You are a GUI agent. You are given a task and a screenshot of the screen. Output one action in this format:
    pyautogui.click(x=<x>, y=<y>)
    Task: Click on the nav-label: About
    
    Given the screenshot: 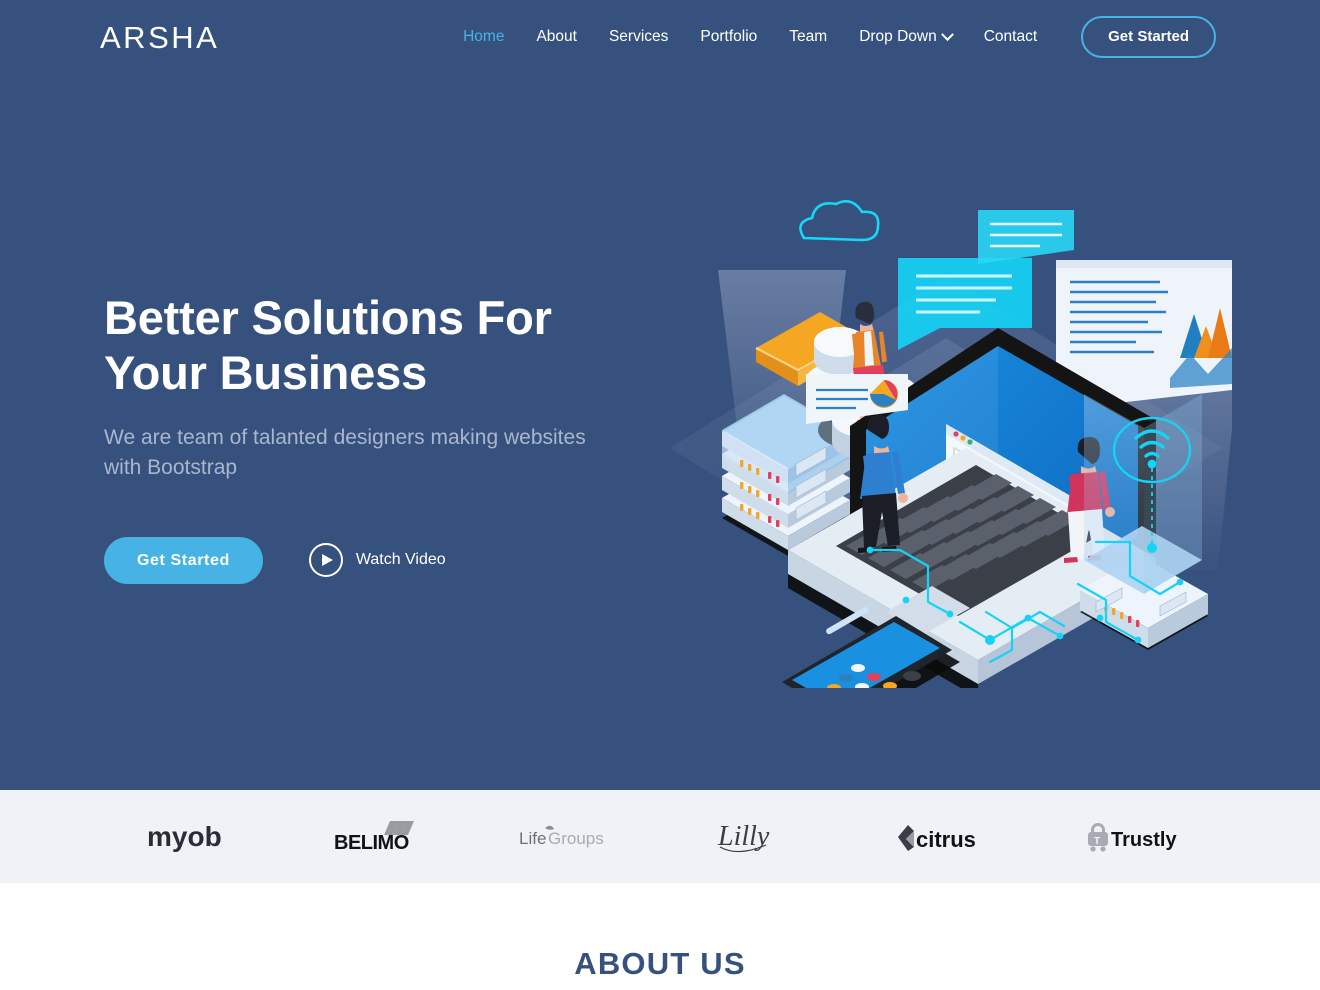 What is the action you would take?
    pyautogui.click(x=556, y=36)
    